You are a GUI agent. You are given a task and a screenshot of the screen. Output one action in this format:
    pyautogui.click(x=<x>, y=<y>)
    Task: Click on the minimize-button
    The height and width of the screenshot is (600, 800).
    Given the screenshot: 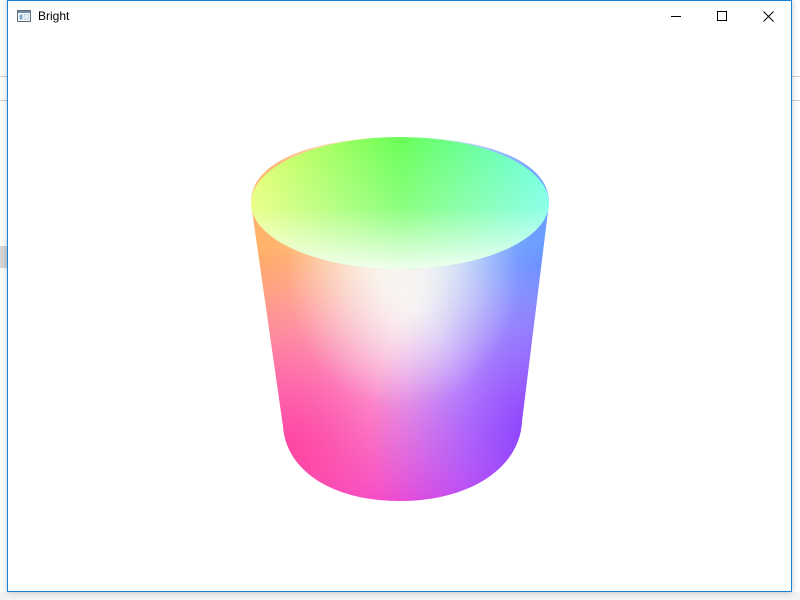 What is the action you would take?
    pyautogui.click(x=676, y=16)
    